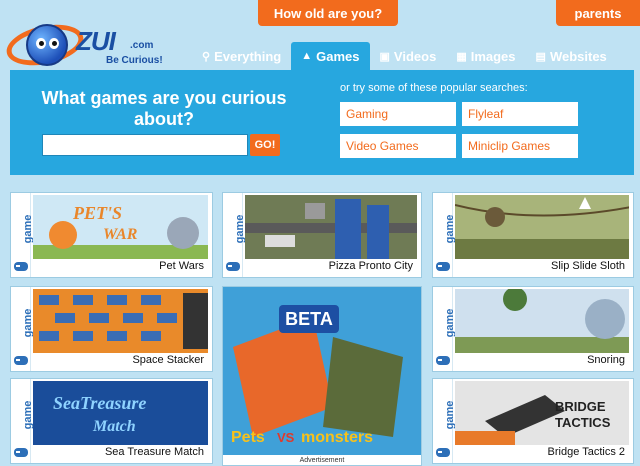 The image size is (640, 466). I want to click on how-old-button: How old are you?, so click(328, 13).